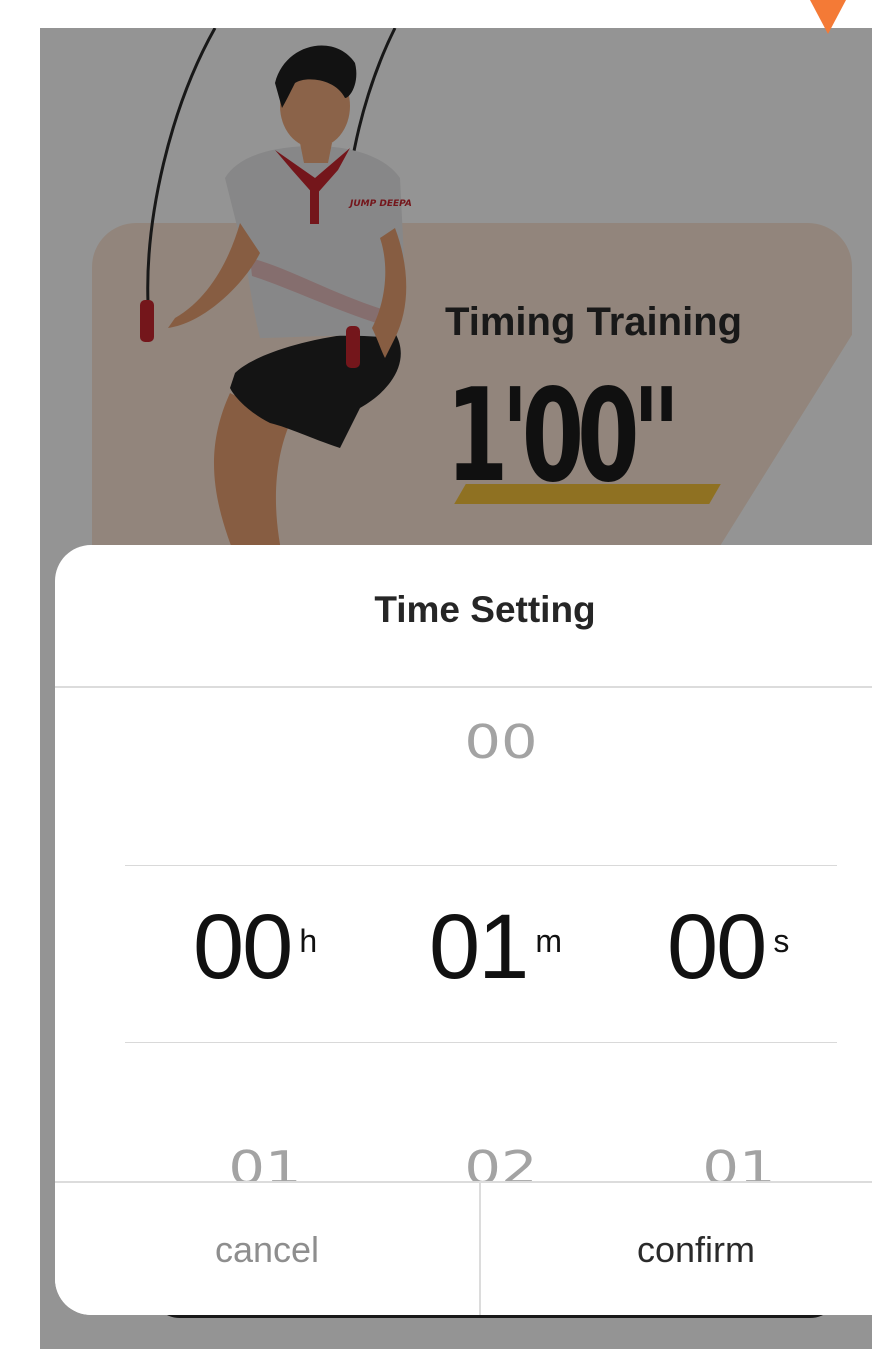 The height and width of the screenshot is (1349, 872). Describe the element at coordinates (828, 17) in the screenshot. I see `orange-marker-icon` at that location.